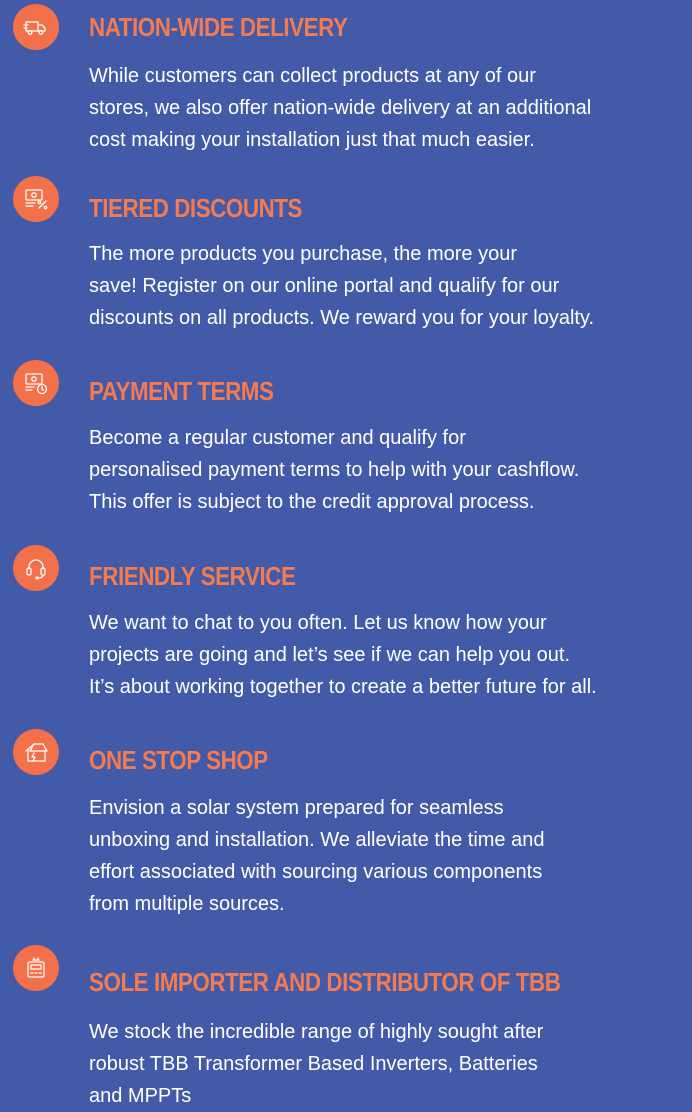 Image resolution: width=692 pixels, height=1112 pixels. Describe the element at coordinates (196, 208) in the screenshot. I see `feature-title: TIERED DISCOUNTS` at that location.